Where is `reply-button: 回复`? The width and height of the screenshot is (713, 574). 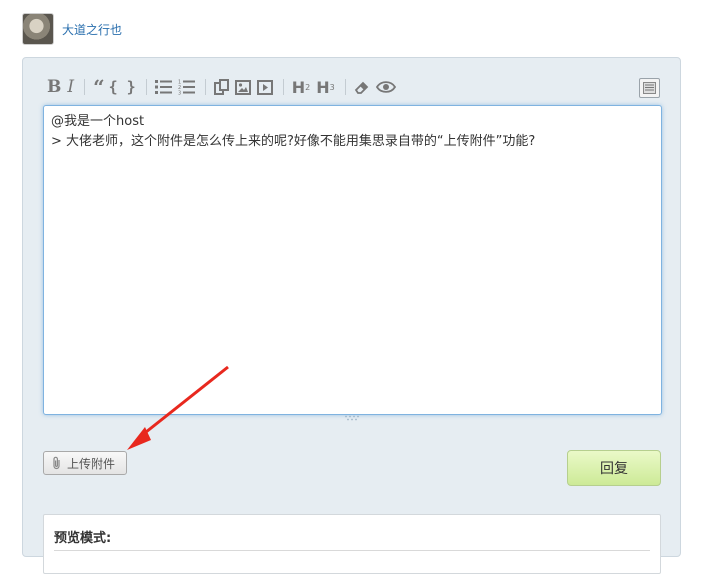
reply-button: 回复 is located at coordinates (614, 468).